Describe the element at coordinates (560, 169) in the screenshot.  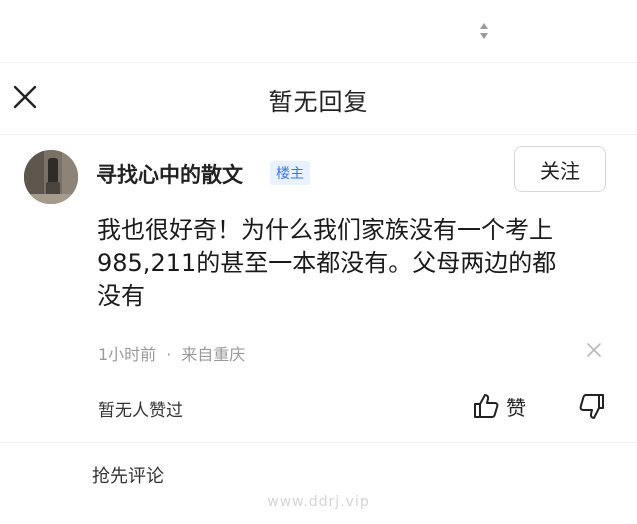
I see `follow-button: 关注` at that location.